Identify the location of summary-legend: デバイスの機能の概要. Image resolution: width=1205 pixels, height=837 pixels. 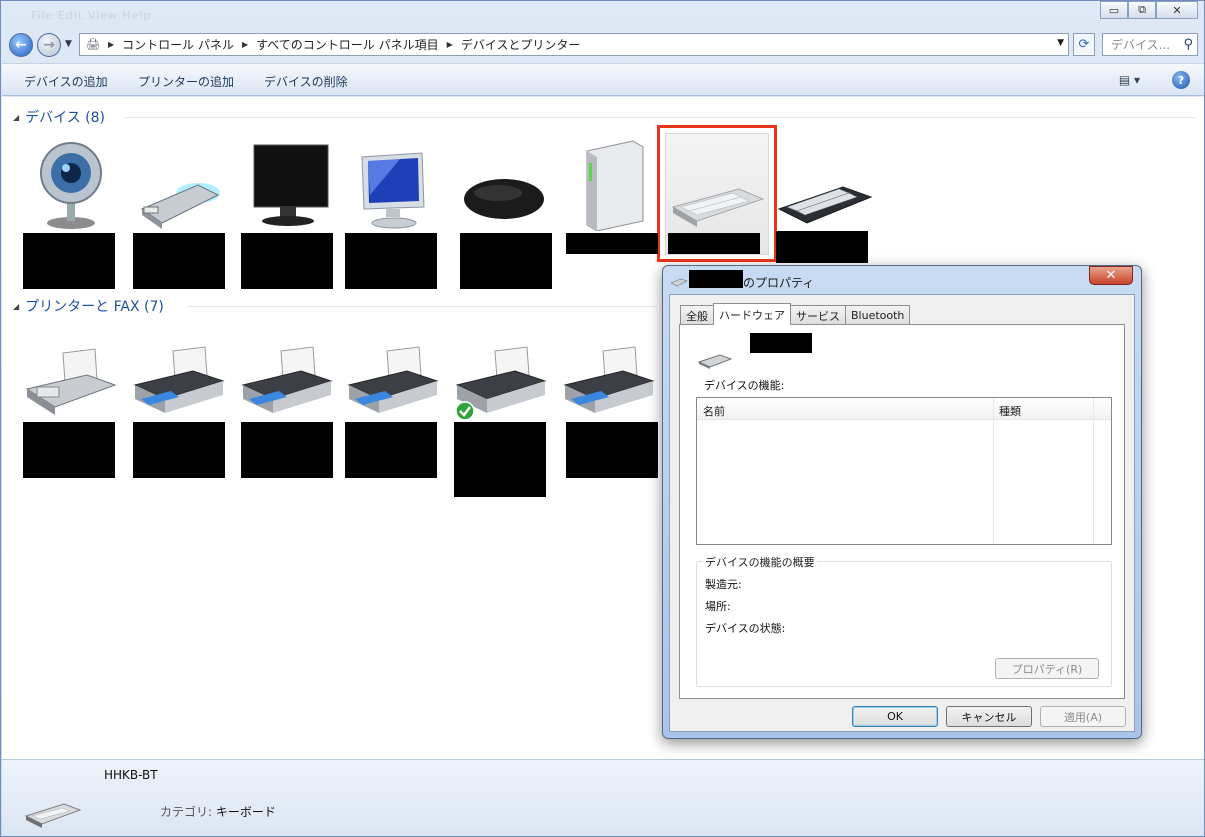
(760, 562).